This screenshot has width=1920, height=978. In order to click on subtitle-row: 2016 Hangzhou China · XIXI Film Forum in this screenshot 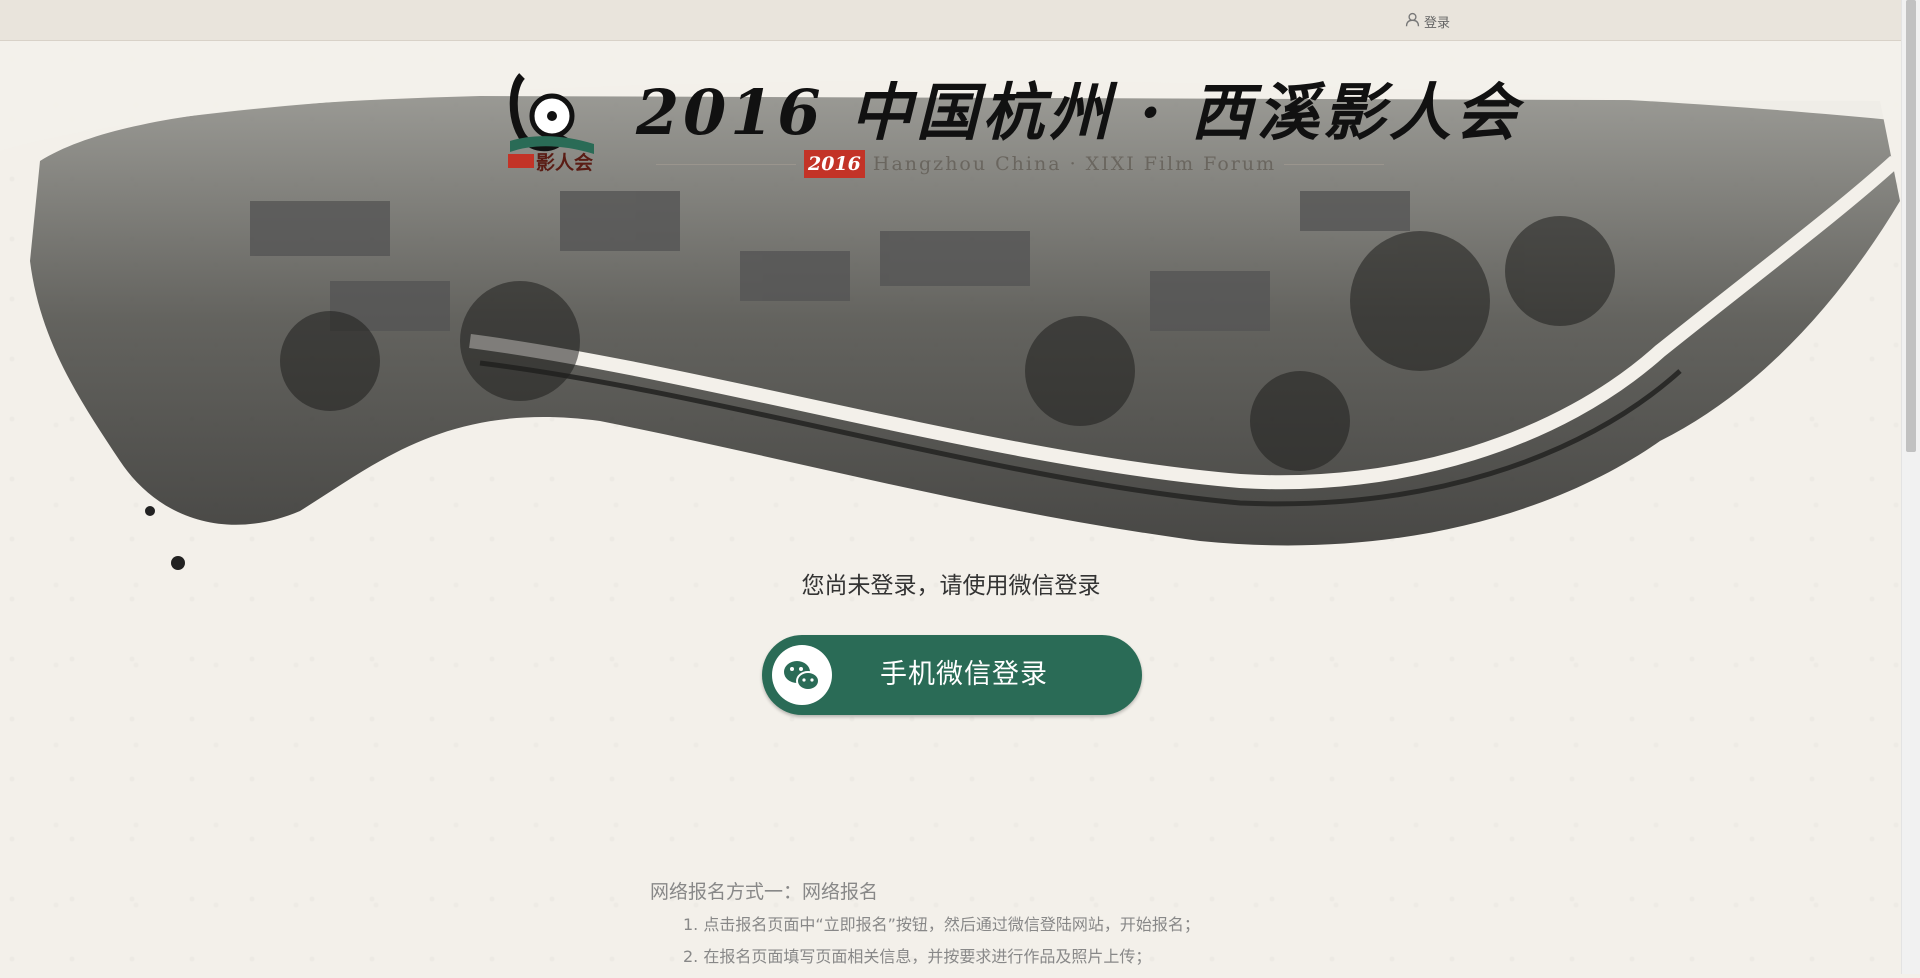, I will do `click(1020, 164)`.